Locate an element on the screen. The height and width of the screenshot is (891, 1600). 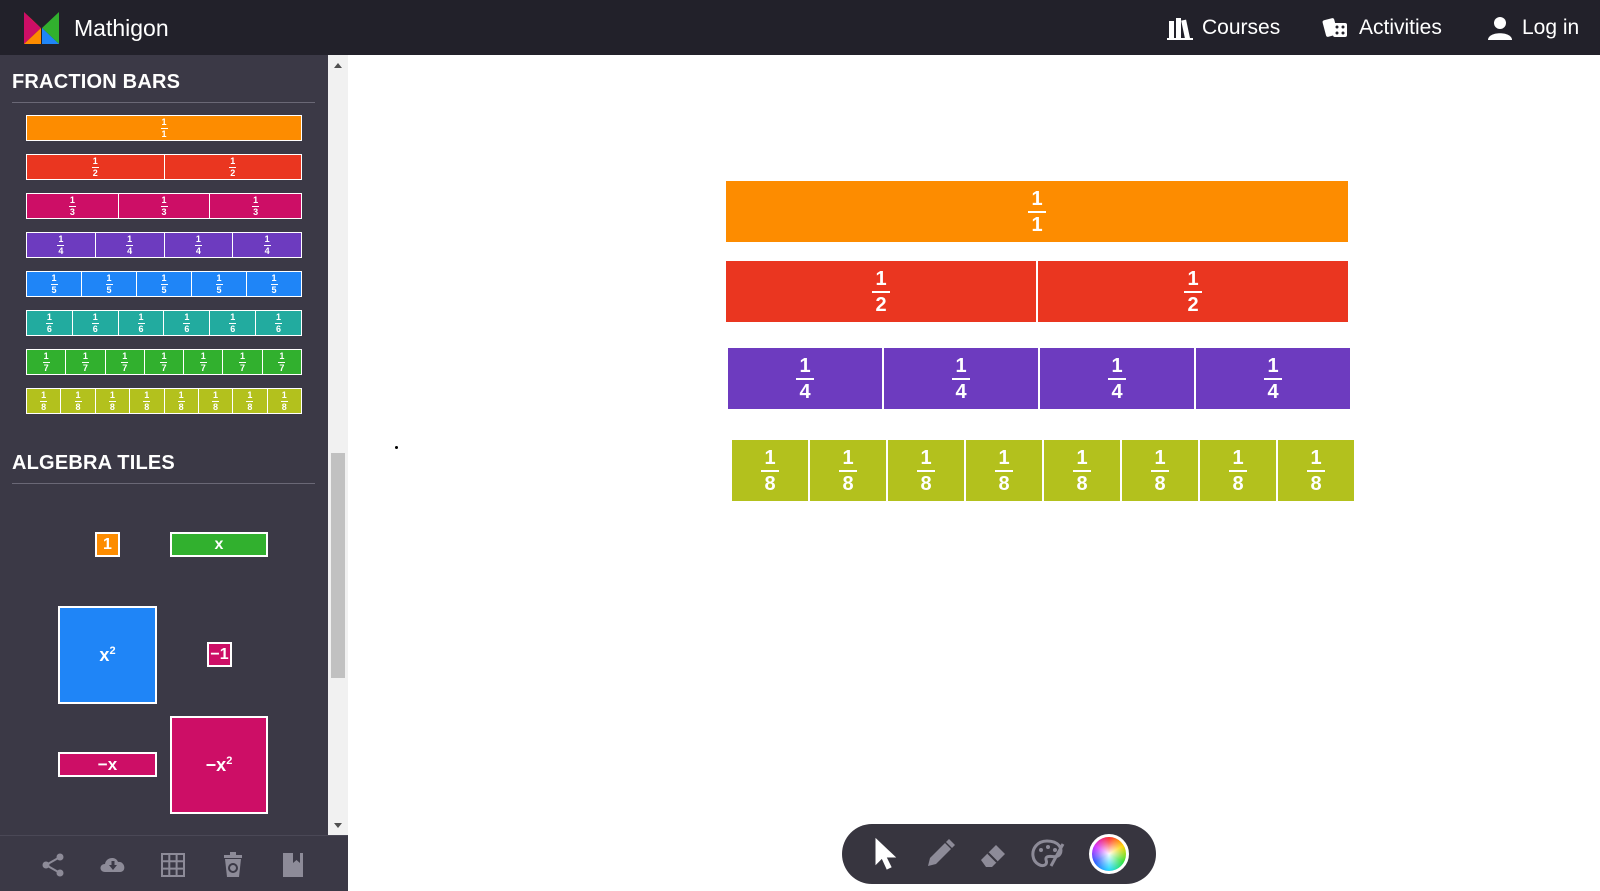
fraction-segment: 13 is located at coordinates (72, 206).